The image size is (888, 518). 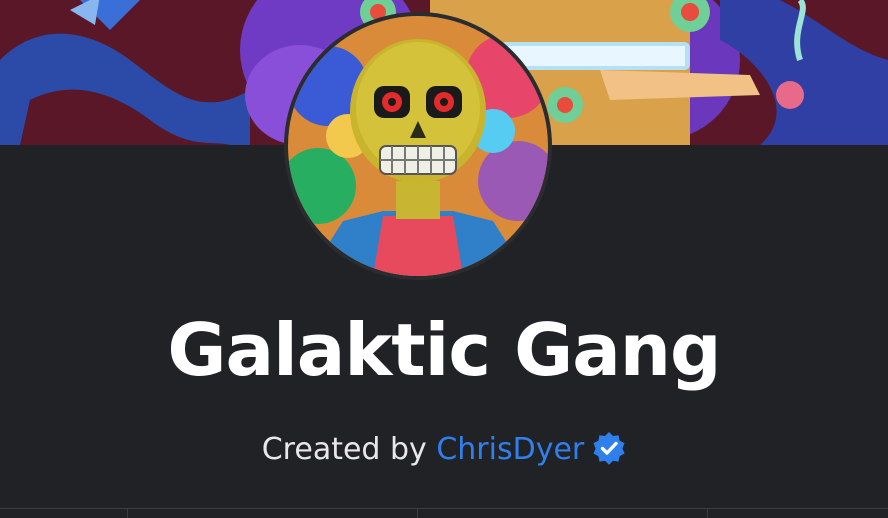 I want to click on stats-row, so click(x=444, y=513).